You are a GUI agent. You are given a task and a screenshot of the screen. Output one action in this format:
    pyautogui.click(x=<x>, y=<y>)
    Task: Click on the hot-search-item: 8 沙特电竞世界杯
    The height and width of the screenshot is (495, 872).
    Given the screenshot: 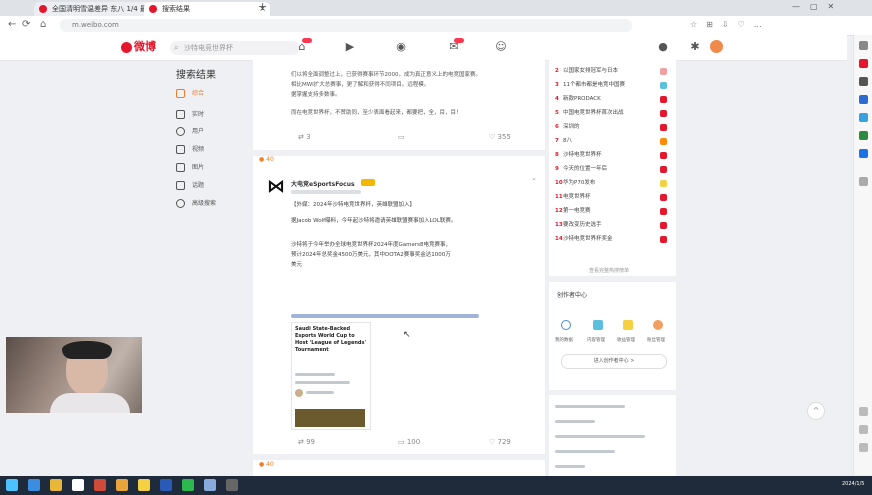 What is the action you would take?
    pyautogui.click(x=611, y=155)
    